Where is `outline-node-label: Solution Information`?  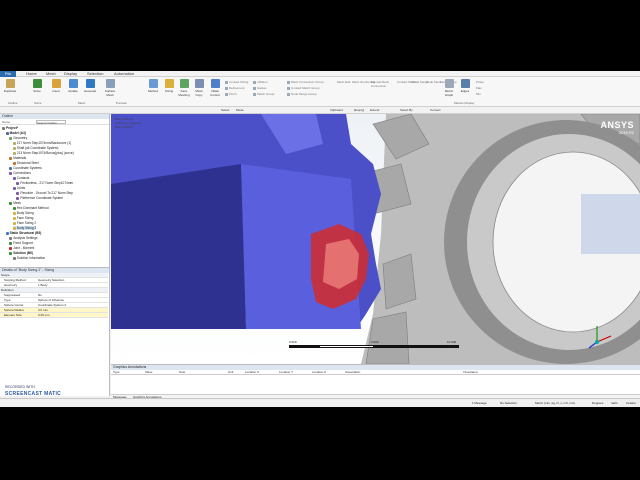 outline-node-label: Solution Information is located at coordinates (31, 258).